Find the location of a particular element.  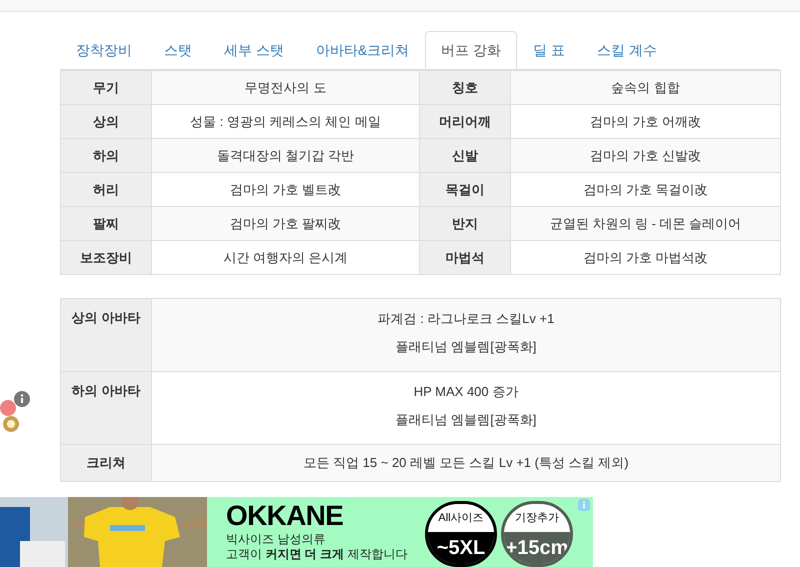

row-label: 크리쳐 is located at coordinates (106, 462).